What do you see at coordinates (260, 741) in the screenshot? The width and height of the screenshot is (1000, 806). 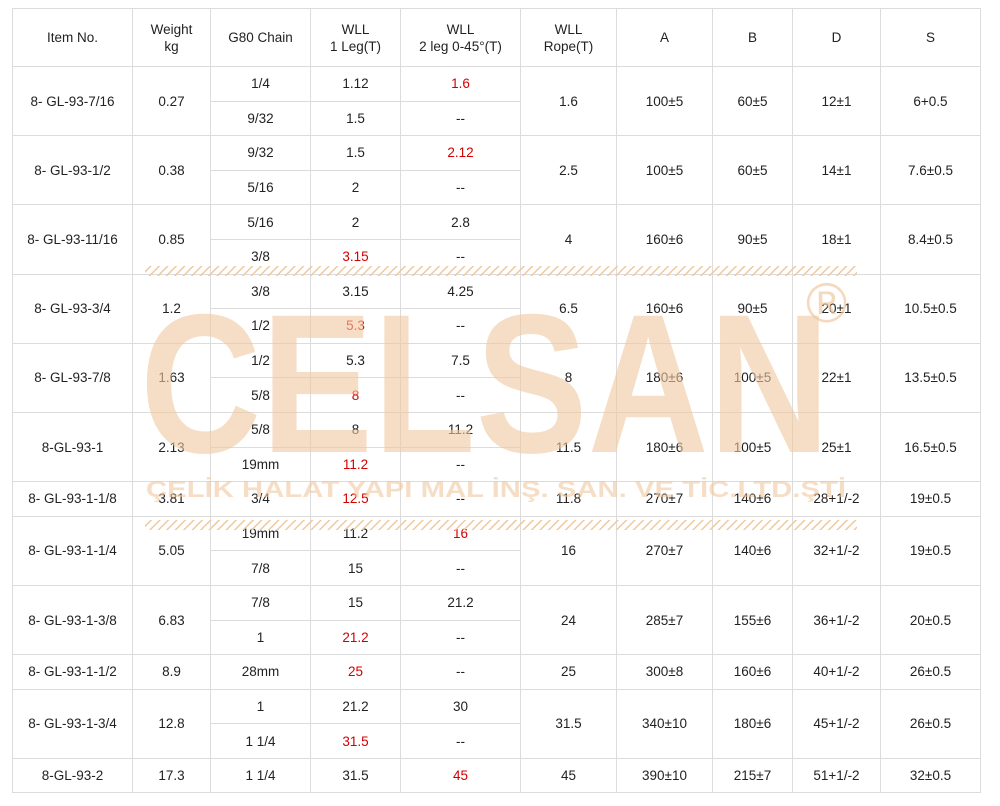 I see `chain-cell: 1 1/4` at bounding box center [260, 741].